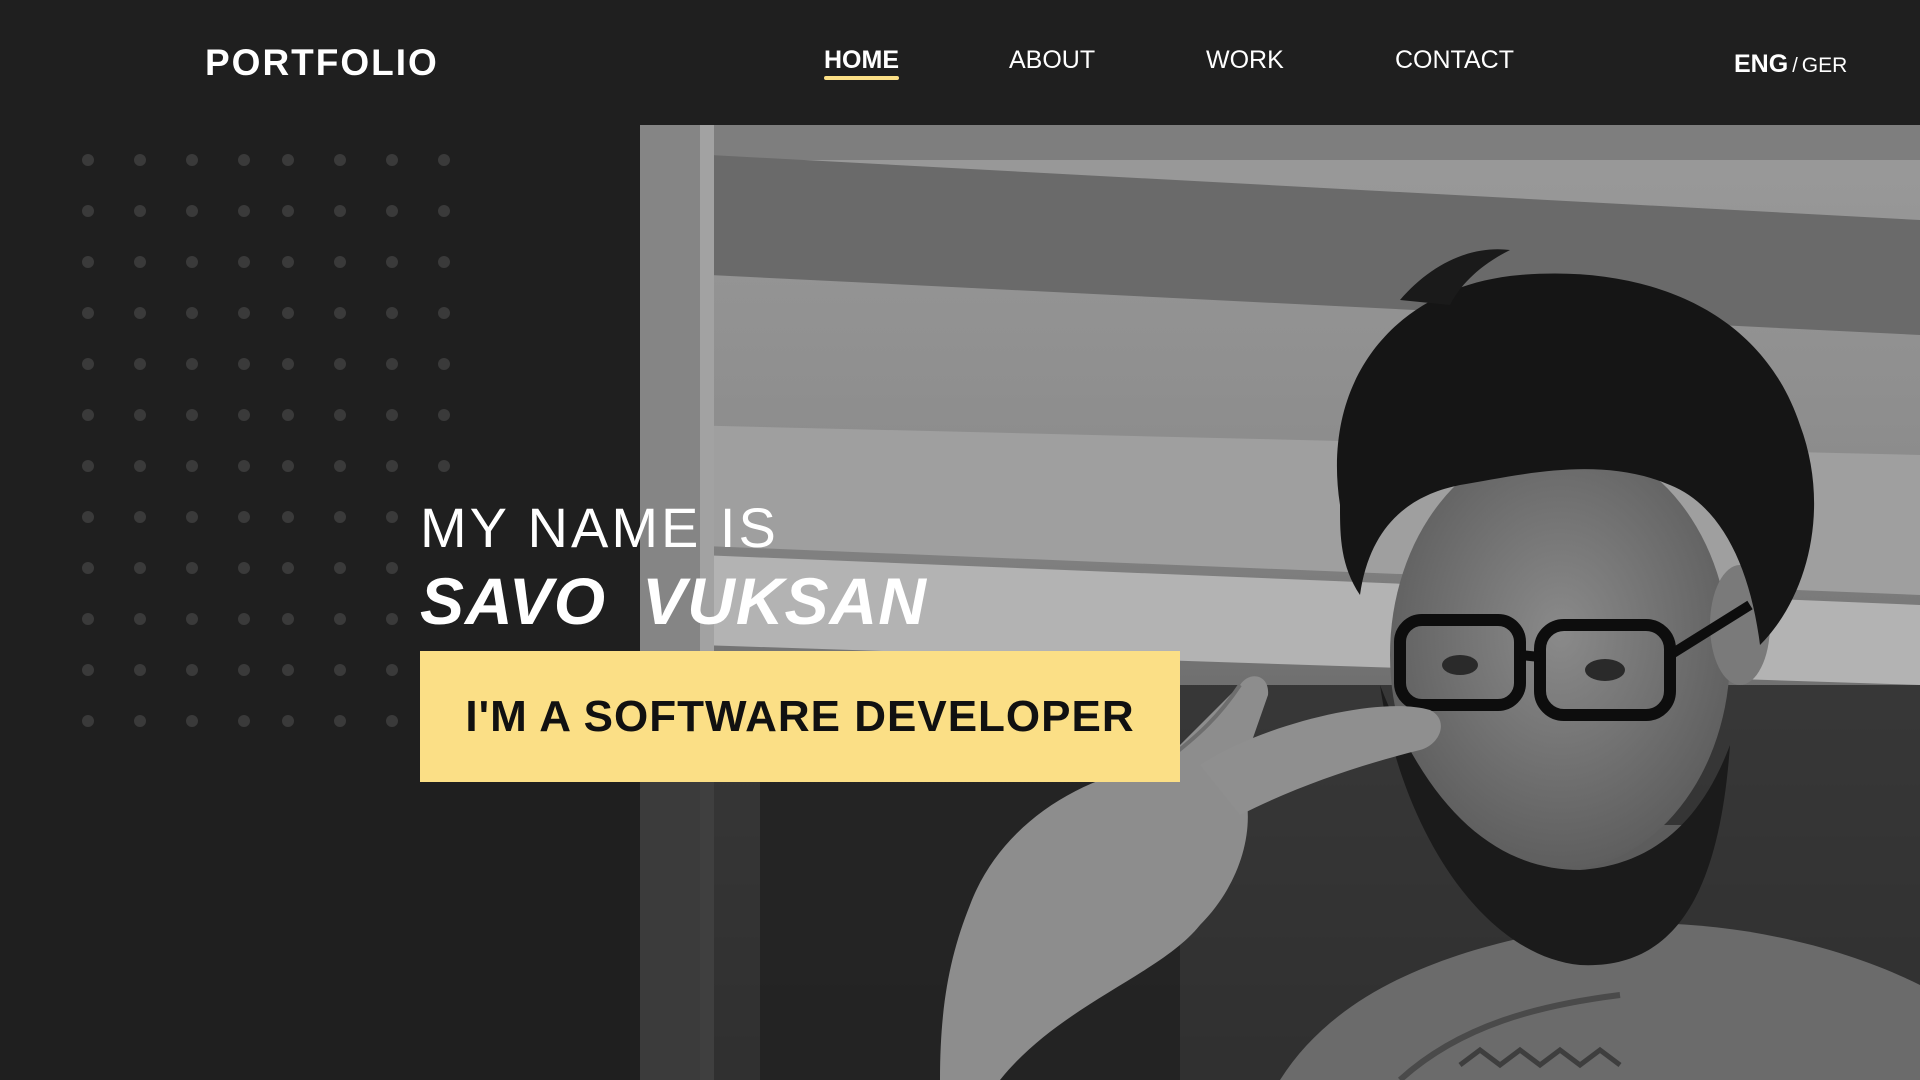 This screenshot has height=1080, width=1920. I want to click on language-switcher: ENG / GER, so click(1790, 64).